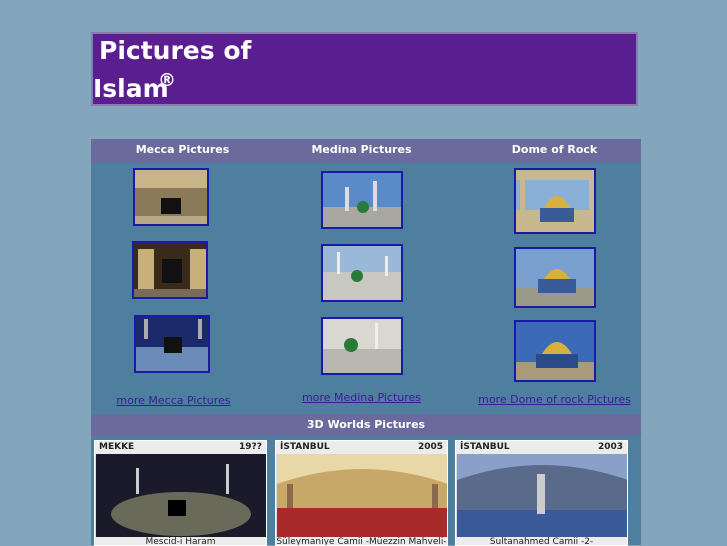  Describe the element at coordinates (182, 149) in the screenshot. I see `heading-mecca: Mecca Pictures` at that location.